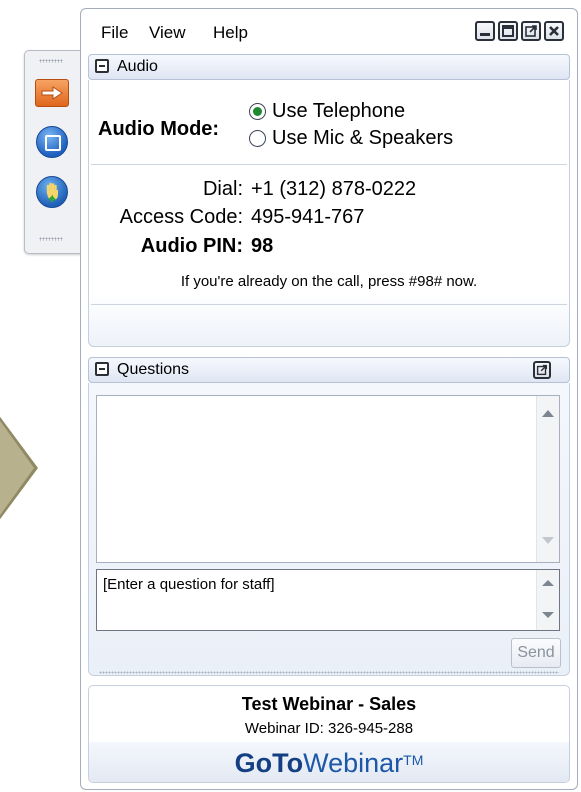 The width and height of the screenshot is (581, 792). I want to click on close-button, so click(554, 31).